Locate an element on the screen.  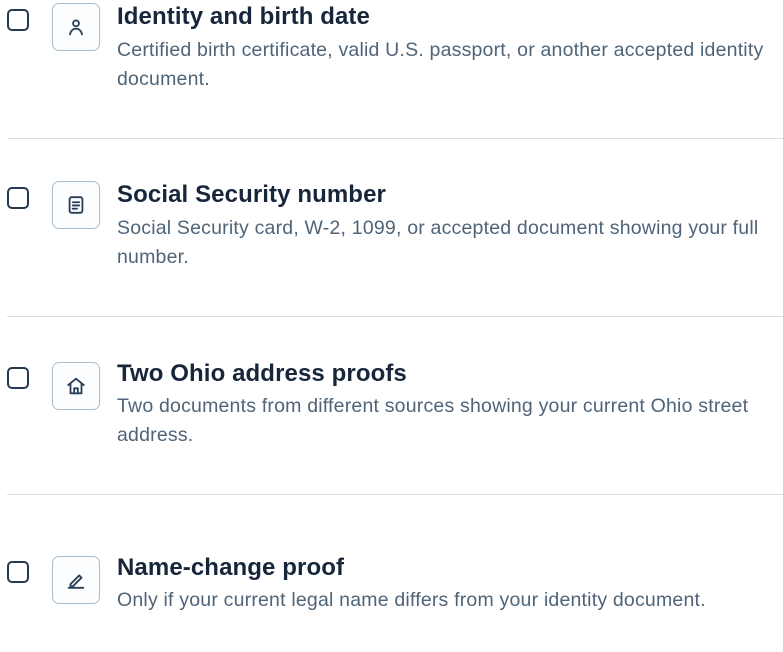
home-icon is located at coordinates (76, 386).